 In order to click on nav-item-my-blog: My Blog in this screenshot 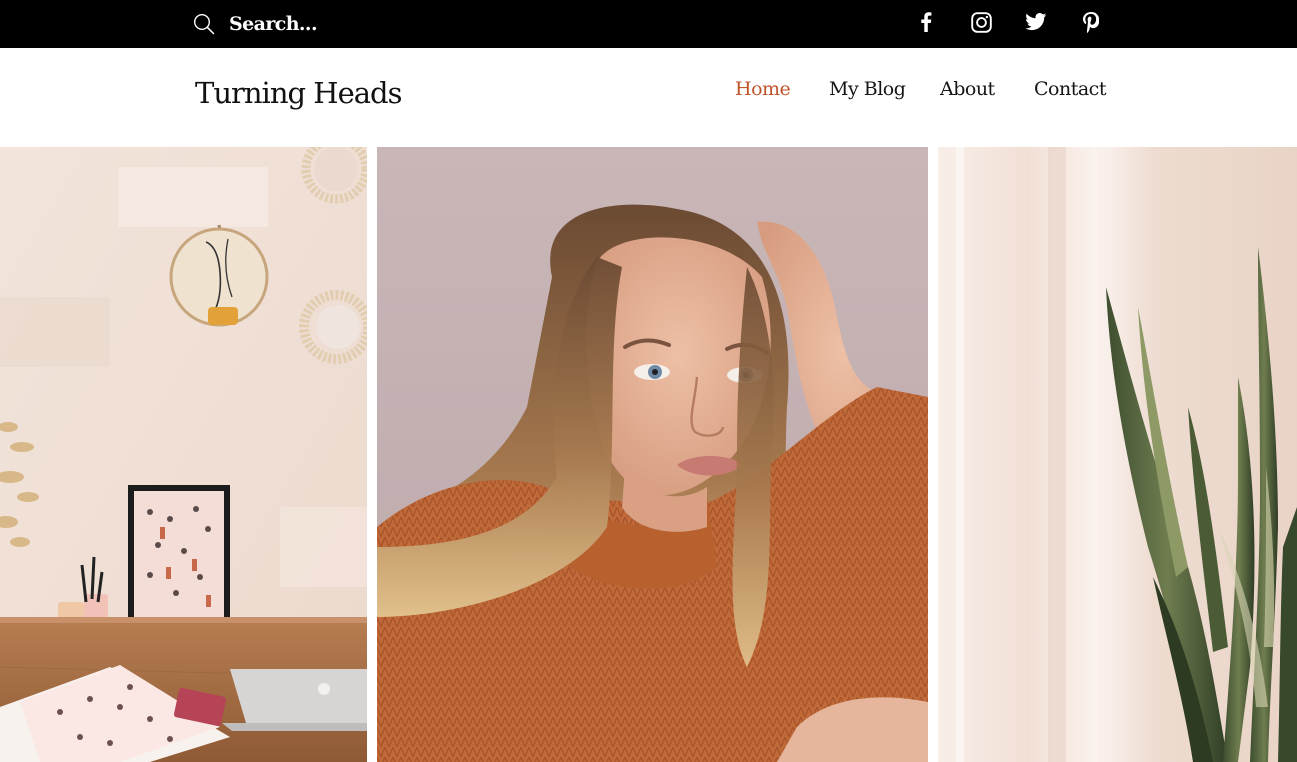, I will do `click(867, 89)`.